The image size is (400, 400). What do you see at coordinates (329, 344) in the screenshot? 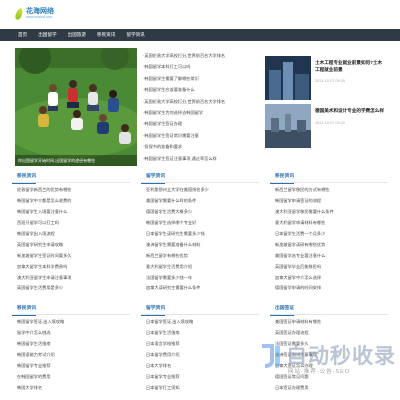
I see `list-item: 法国签证需要多久` at bounding box center [329, 344].